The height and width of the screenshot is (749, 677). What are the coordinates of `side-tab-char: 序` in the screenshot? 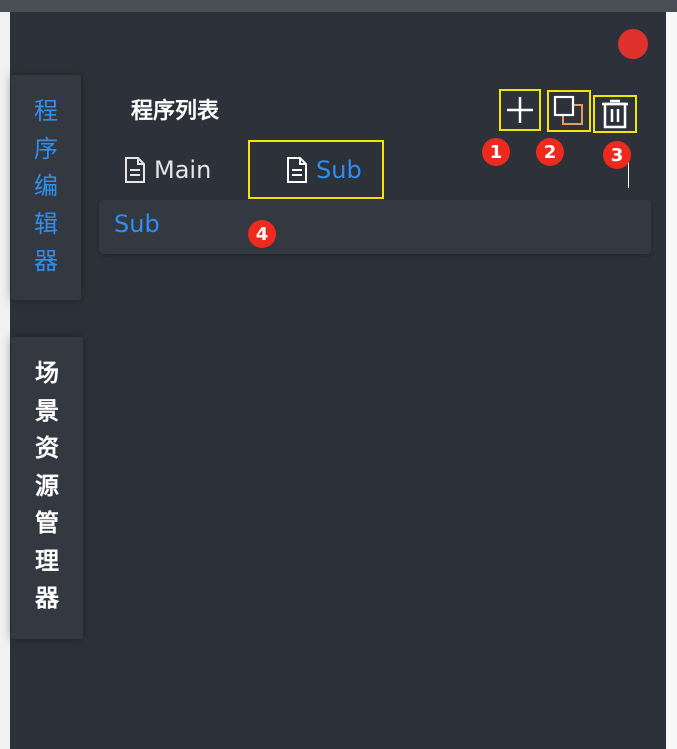 It's located at (46, 148).